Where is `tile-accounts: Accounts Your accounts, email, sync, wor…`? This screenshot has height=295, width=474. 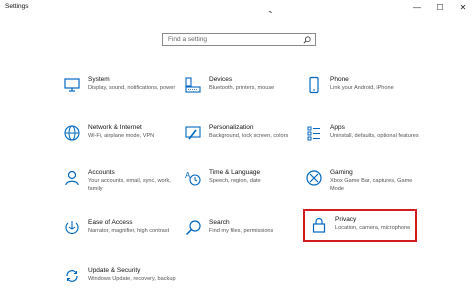
tile-accounts: Accounts Your accounts, email, sync, wor… is located at coordinates (122, 187).